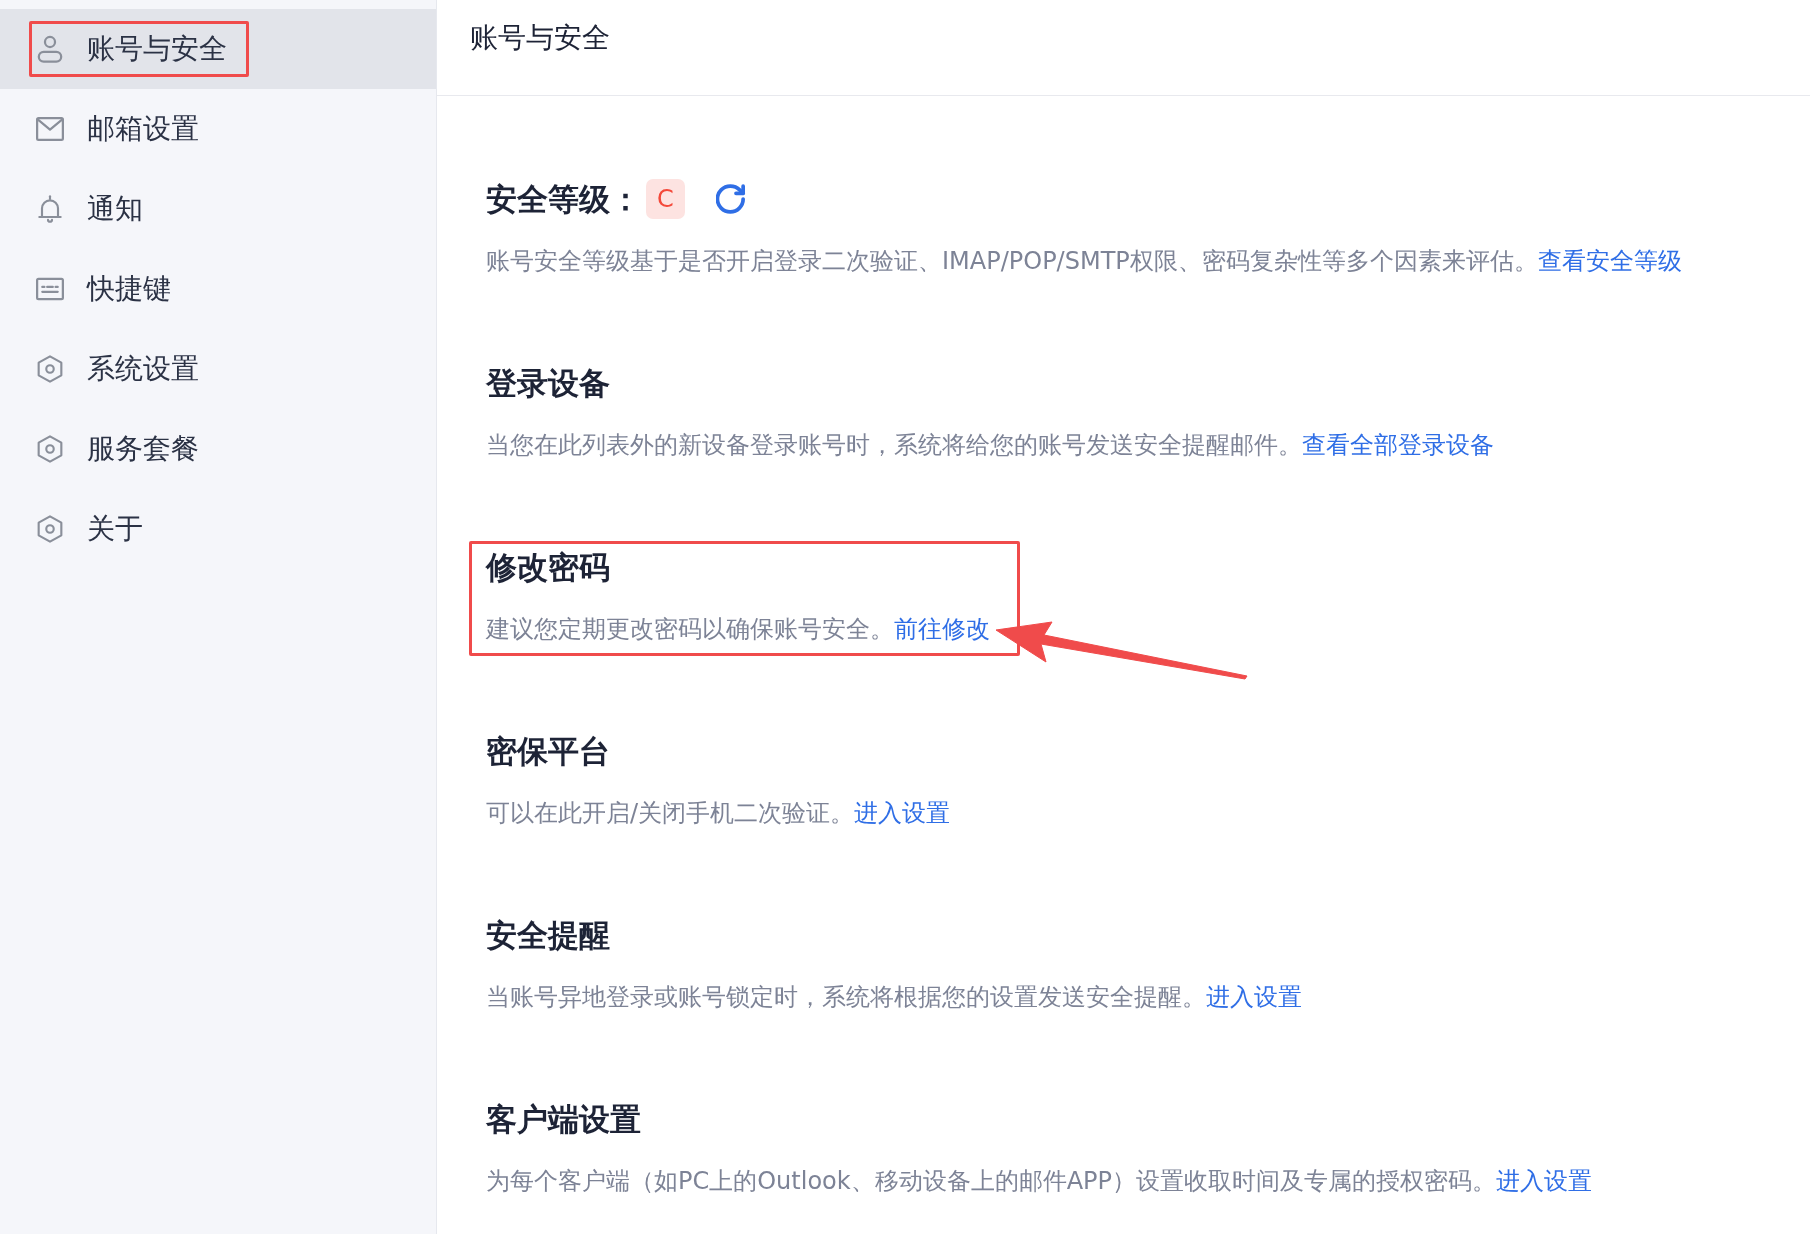 This screenshot has width=1810, height=1234. Describe the element at coordinates (218, 289) in the screenshot. I see `nav-item: 快捷键` at that location.